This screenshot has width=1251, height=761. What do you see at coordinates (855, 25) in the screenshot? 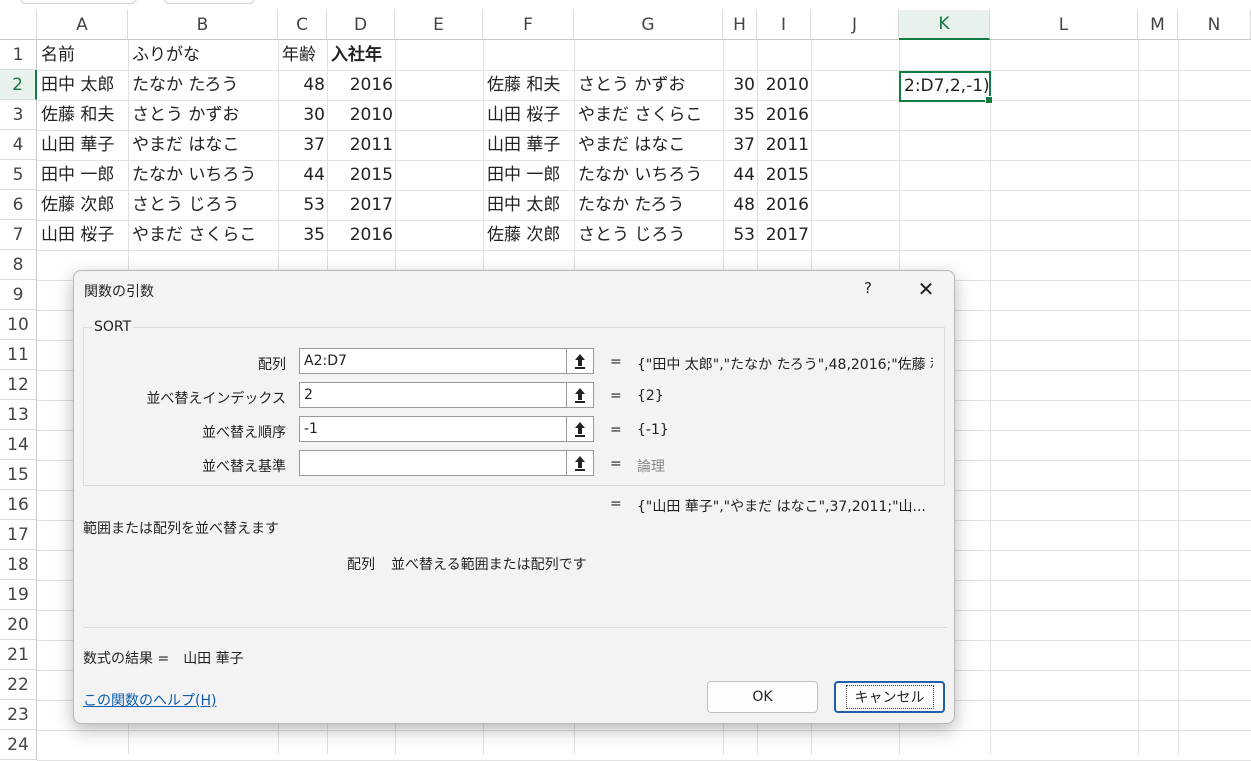
I see `column-header-j: J` at bounding box center [855, 25].